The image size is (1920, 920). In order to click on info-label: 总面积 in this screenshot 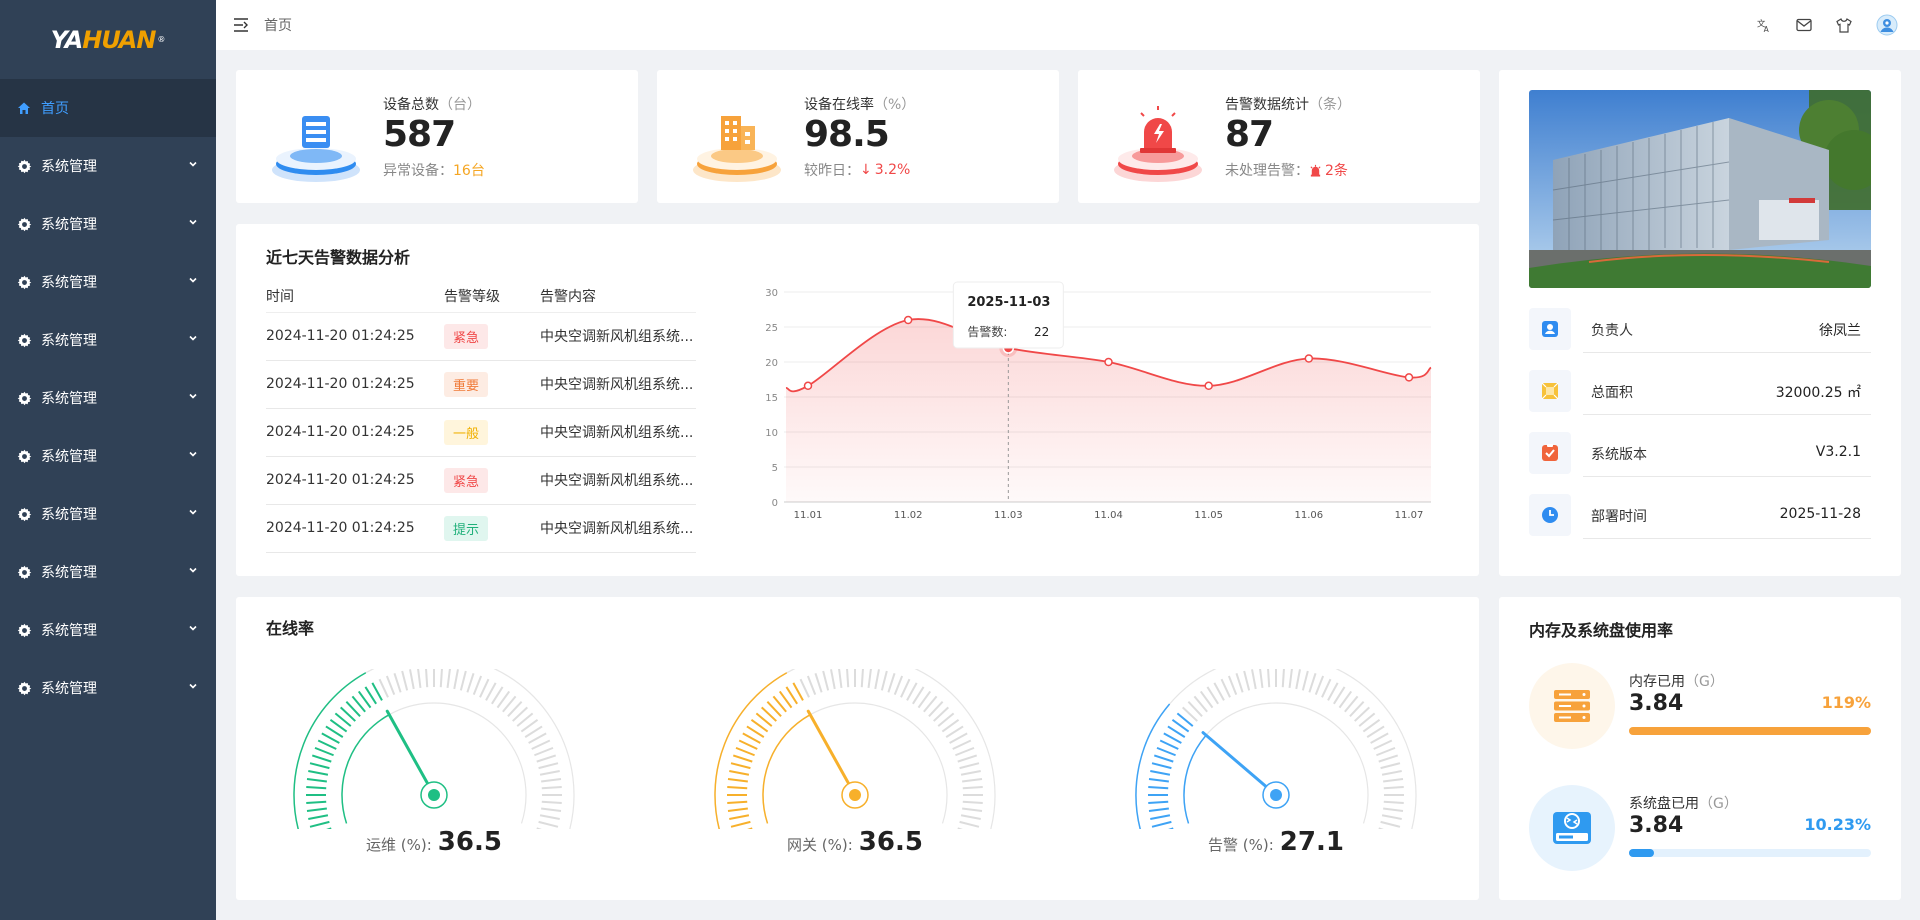, I will do `click(1612, 393)`.